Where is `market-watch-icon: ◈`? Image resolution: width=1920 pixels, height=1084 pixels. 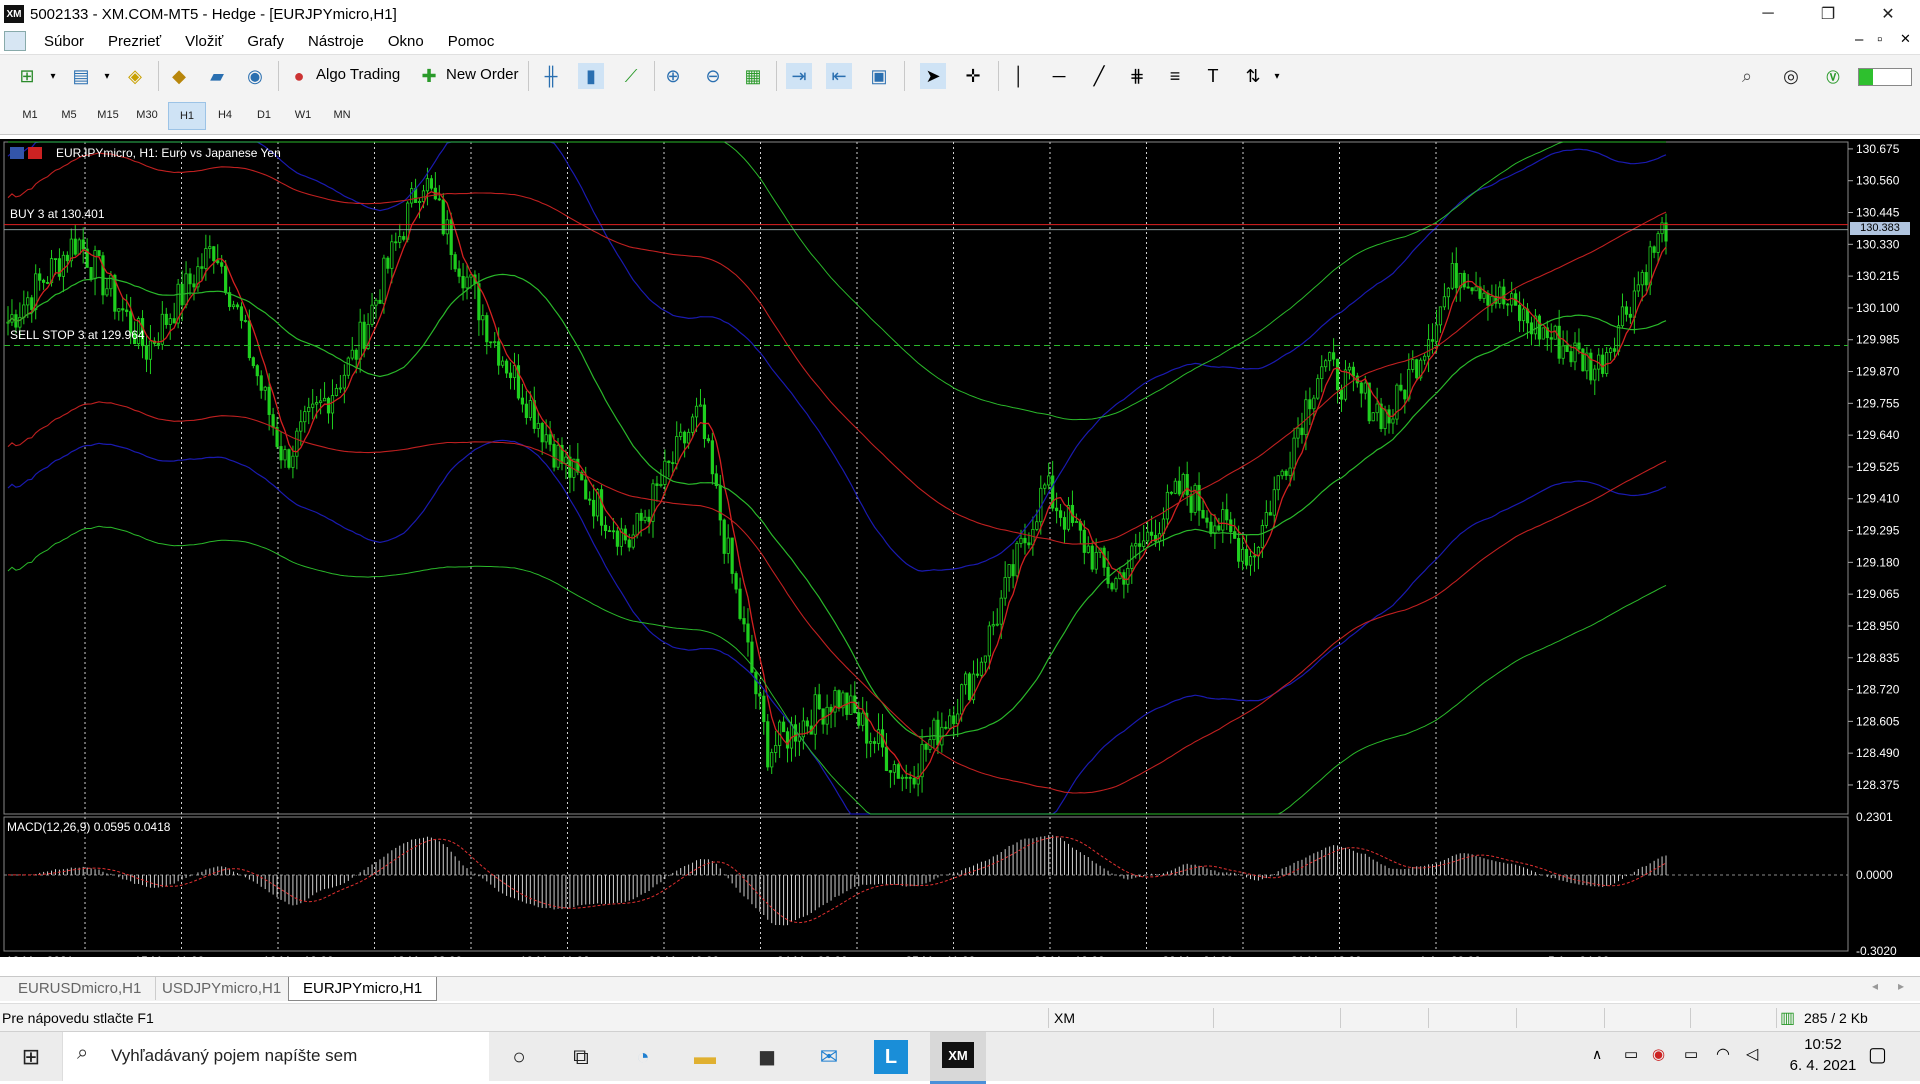 market-watch-icon: ◈ is located at coordinates (135, 76).